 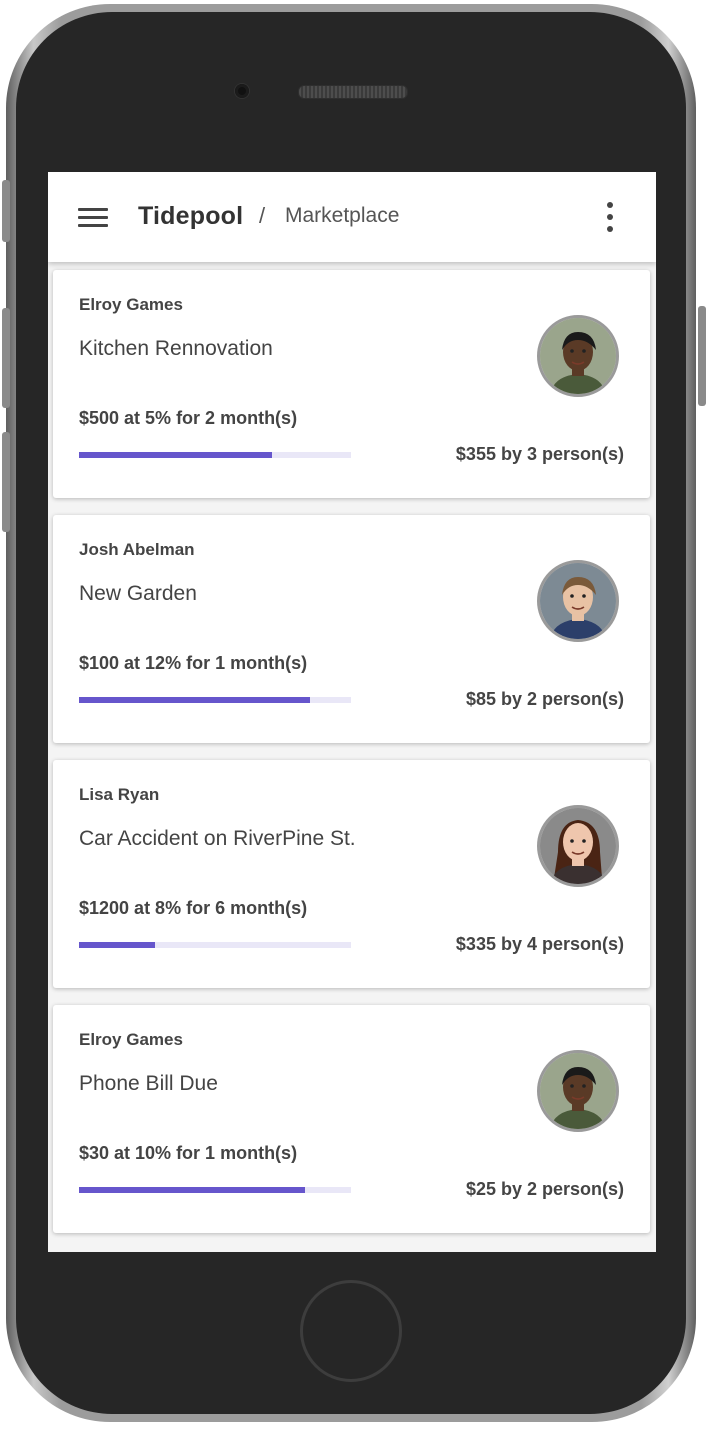 I want to click on volume-up-button, so click(x=6, y=358).